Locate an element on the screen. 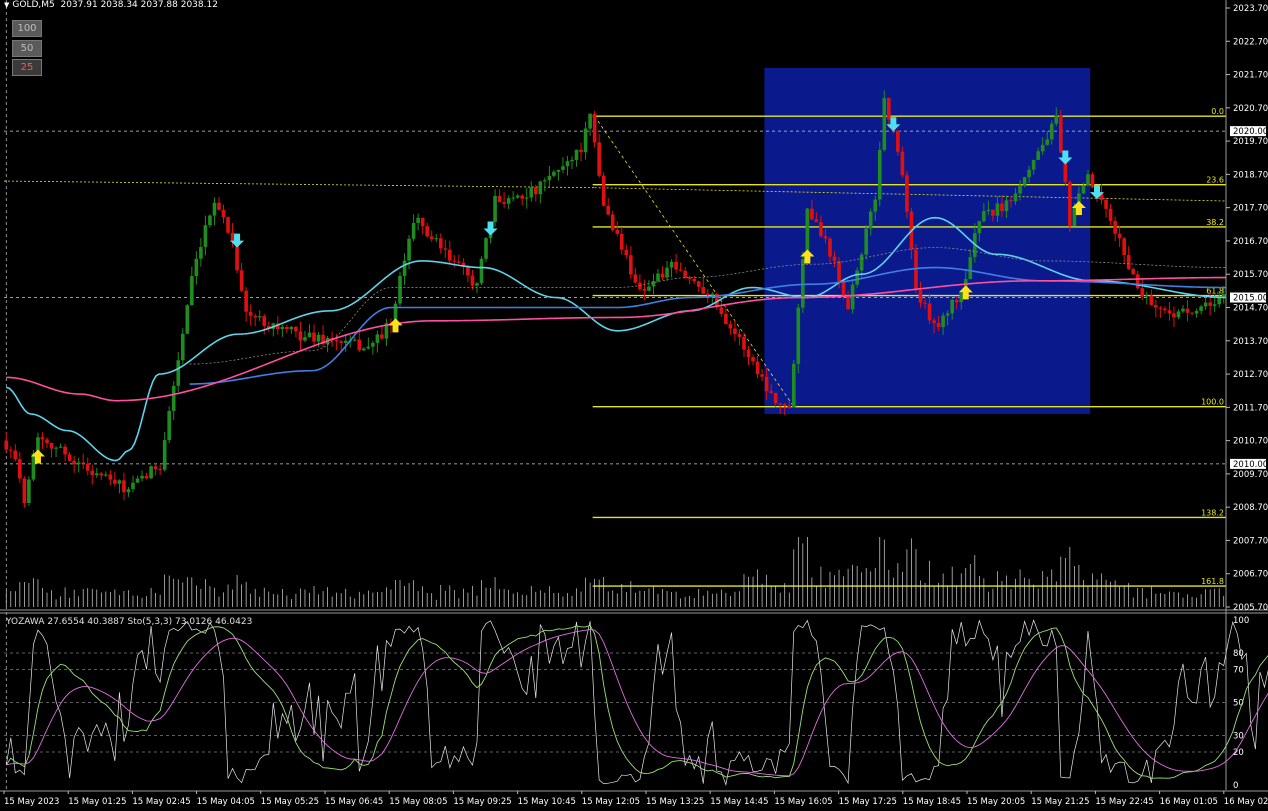  price-tick-label: 2010.70 is located at coordinates (1250, 442).